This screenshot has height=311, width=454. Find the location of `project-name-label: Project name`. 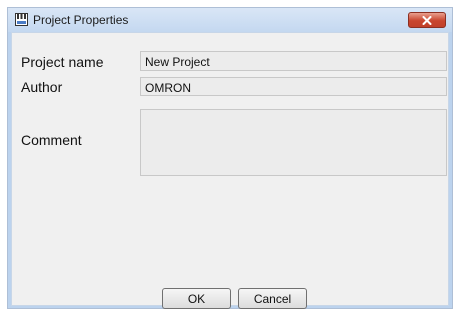

project-name-label: Project name is located at coordinates (62, 62).